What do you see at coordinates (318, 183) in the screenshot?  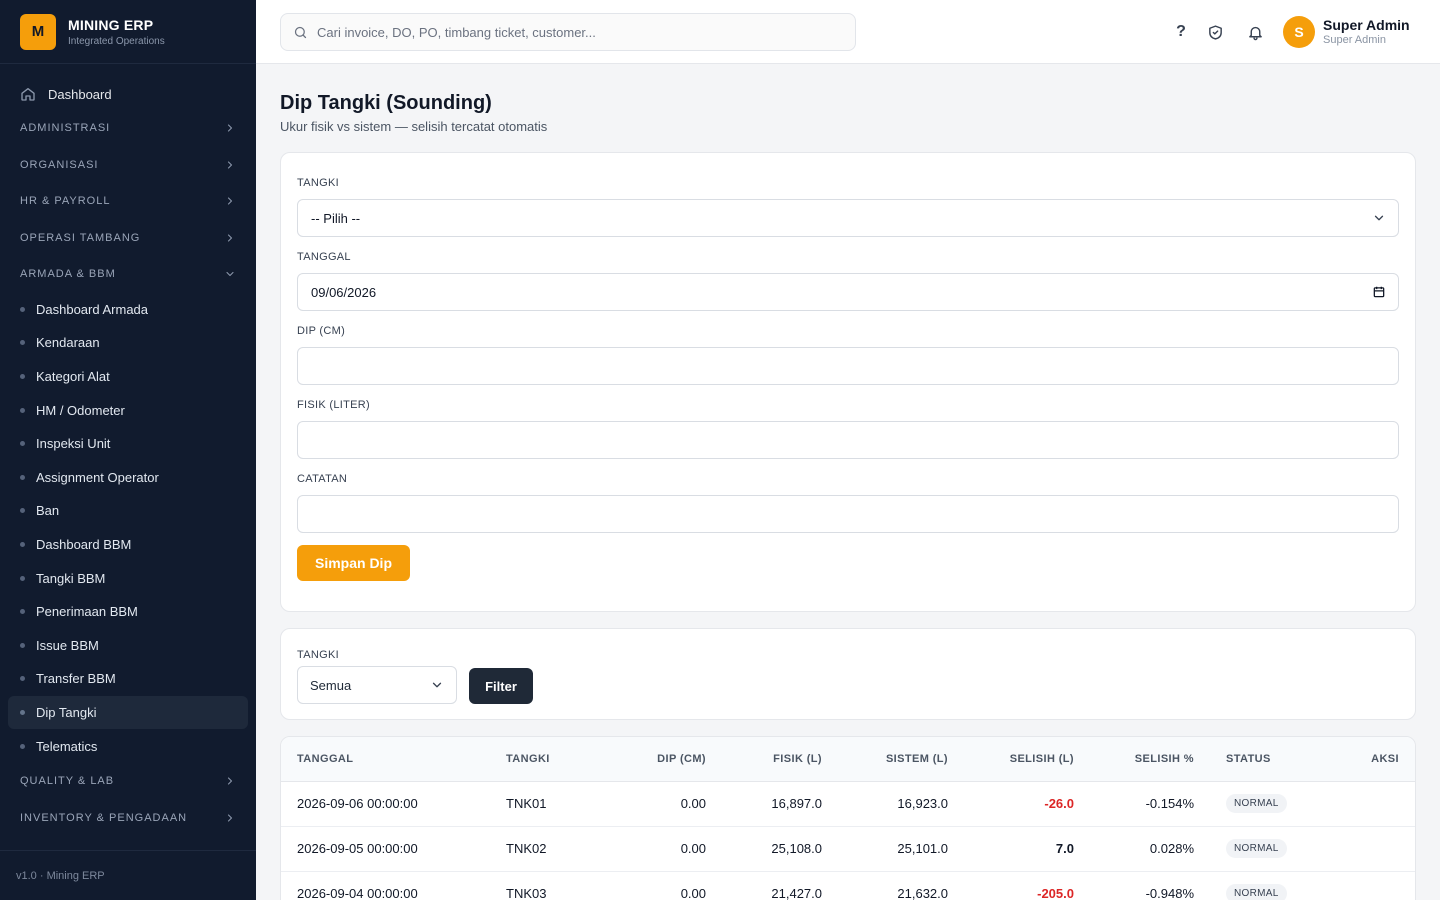 I see `tangki-label: TANGKI` at bounding box center [318, 183].